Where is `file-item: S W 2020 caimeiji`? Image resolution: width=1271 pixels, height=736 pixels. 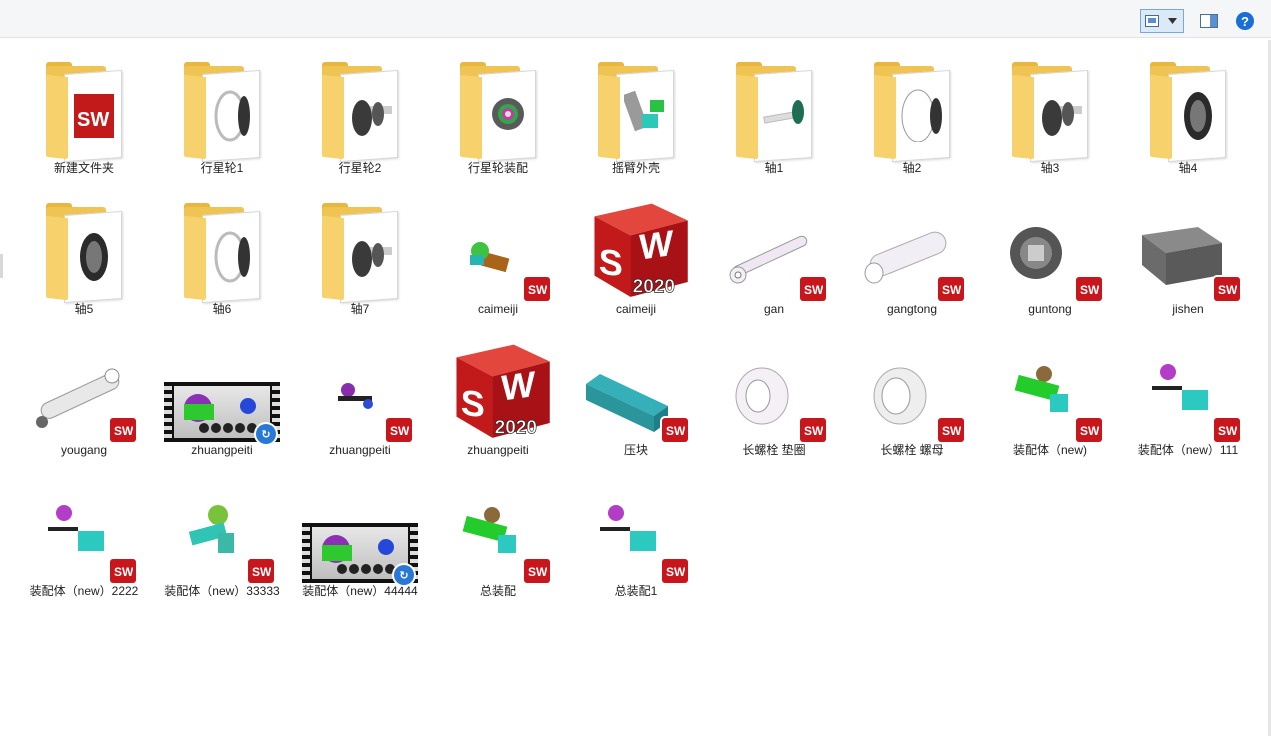 file-item: S W 2020 caimeiji is located at coordinates (636, 256).